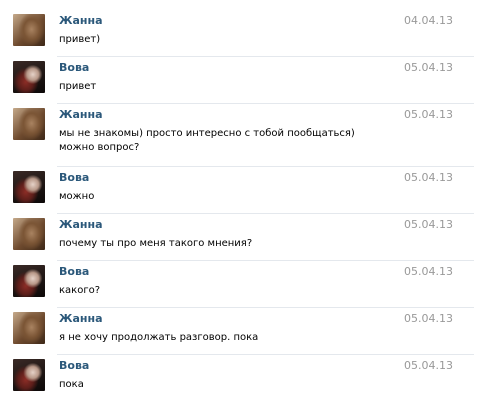 This screenshot has height=403, width=496. What do you see at coordinates (80, 290) in the screenshot?
I see `message-text: какого?` at bounding box center [80, 290].